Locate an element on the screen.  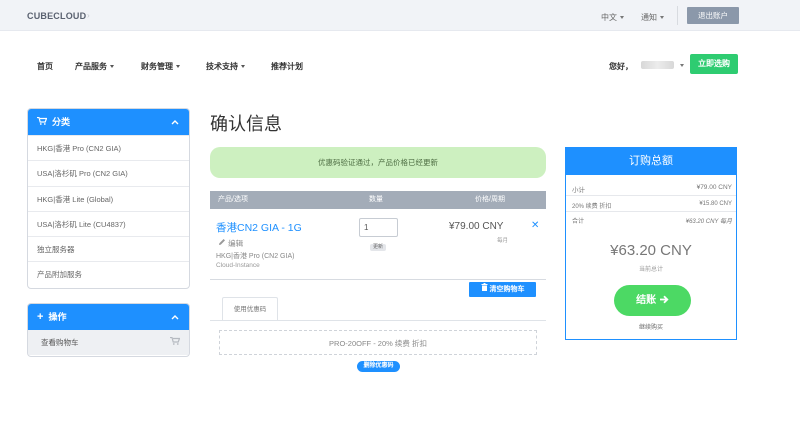
nav-billing-label: 财务管理 is located at coordinates (157, 66).